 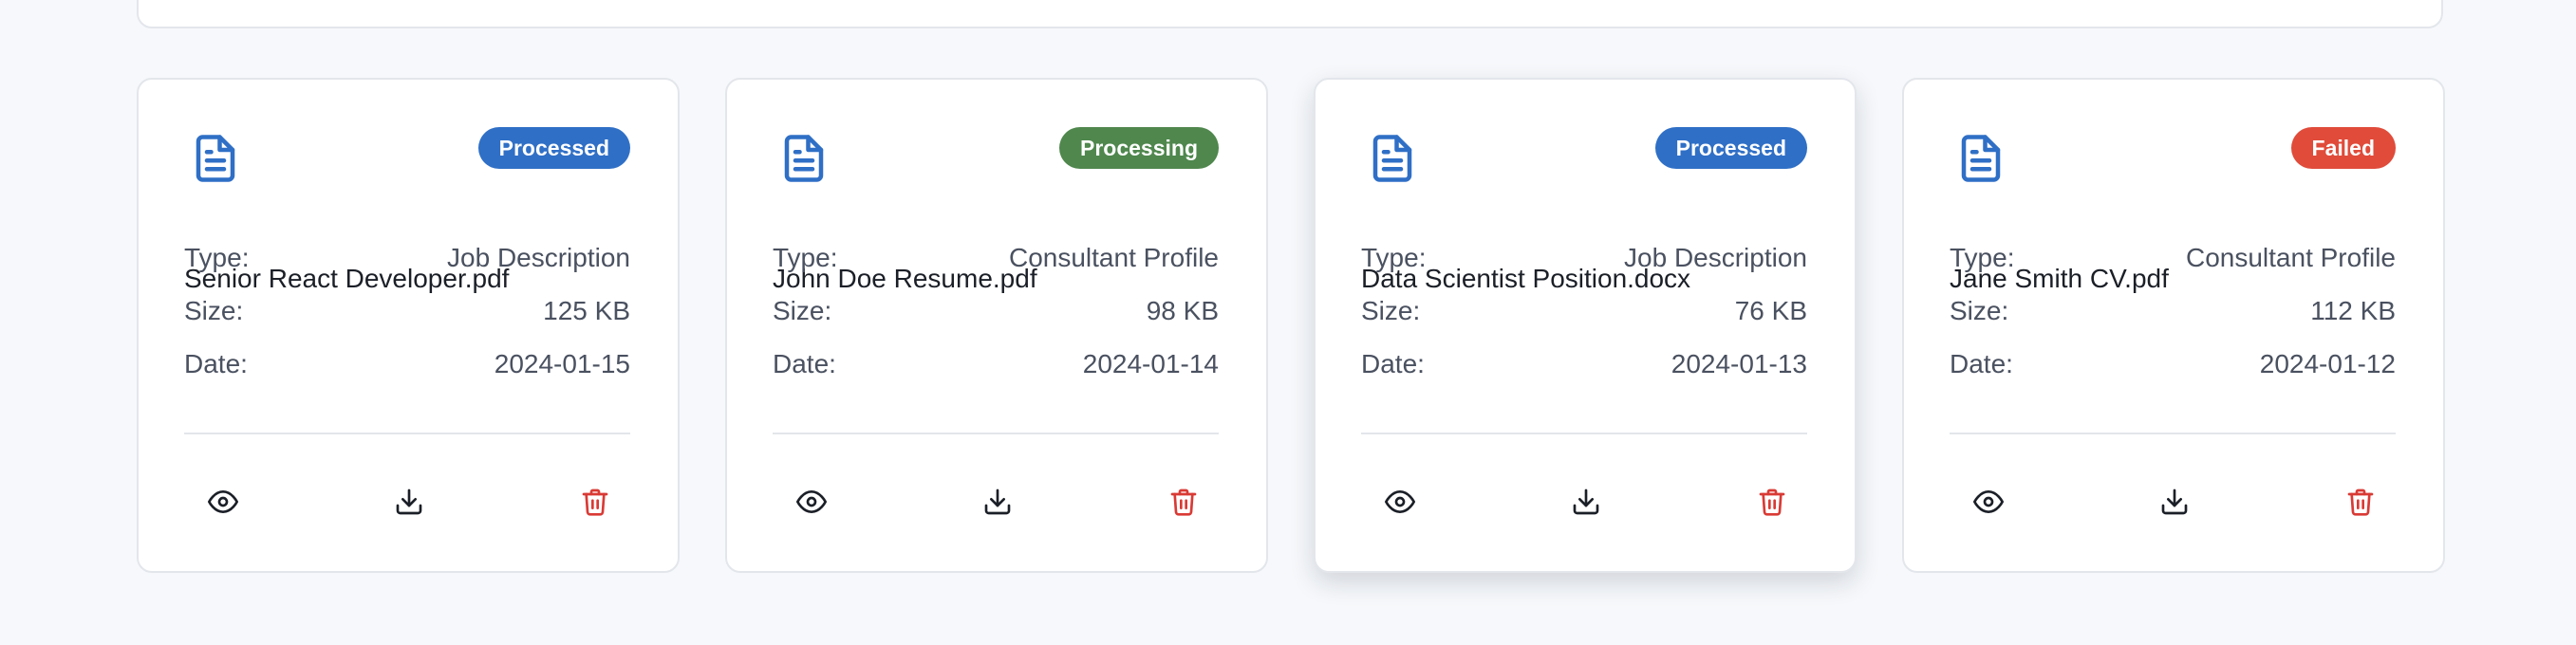 What do you see at coordinates (407, 364) in the screenshot?
I see `date-row: Date: 2024-01-15` at bounding box center [407, 364].